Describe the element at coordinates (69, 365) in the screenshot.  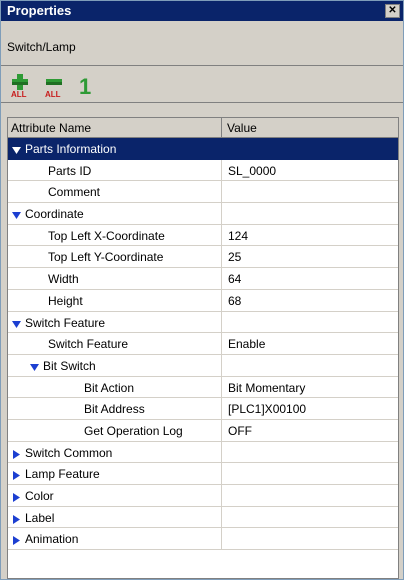
I see `row-name: Bit Switch` at that location.